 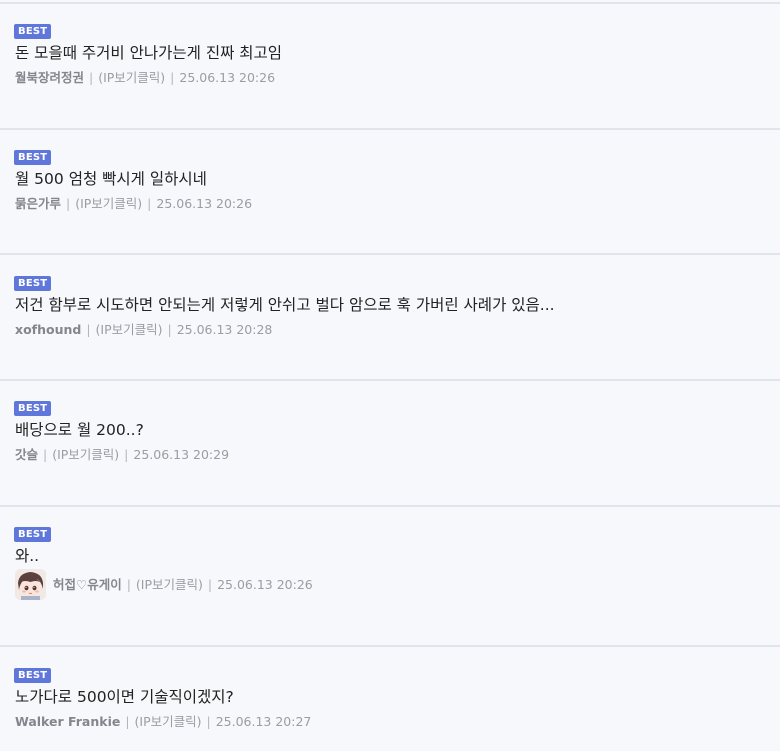 I want to click on comment-text: 와.., so click(x=27, y=556).